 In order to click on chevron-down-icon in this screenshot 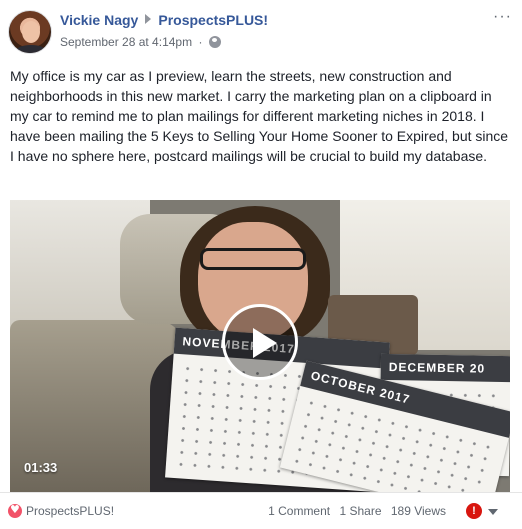, I will do `click(493, 512)`.